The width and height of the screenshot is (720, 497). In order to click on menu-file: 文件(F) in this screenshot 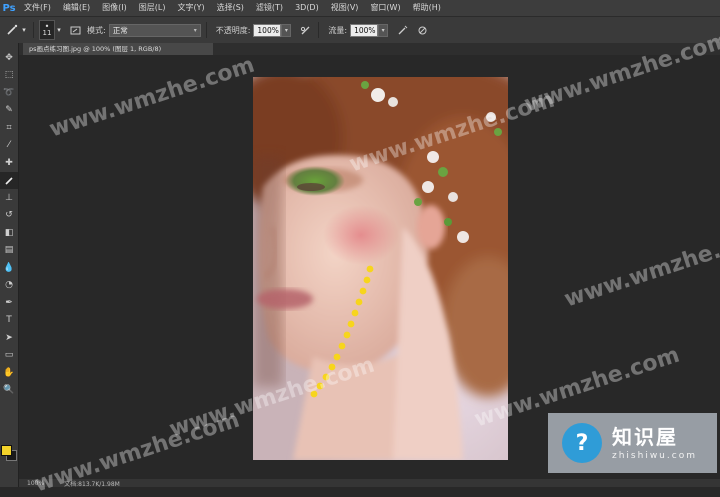, I will do `click(37, 8)`.